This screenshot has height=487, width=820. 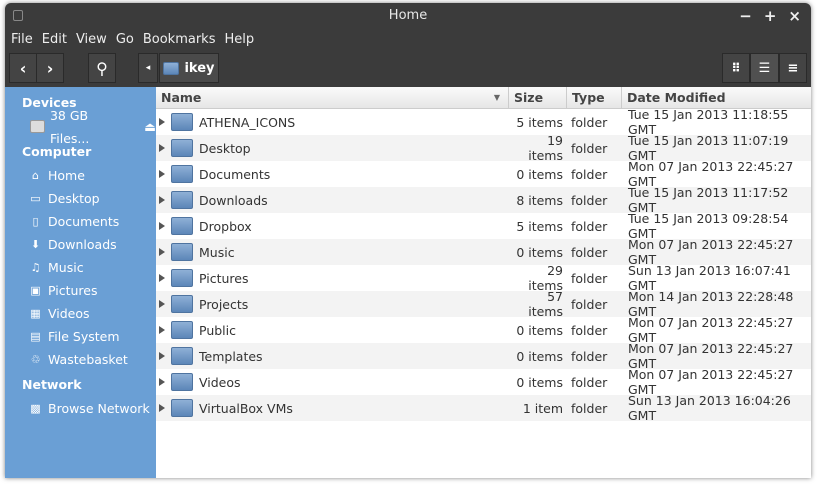 What do you see at coordinates (66, 267) in the screenshot?
I see `sidebar-item-label: Music` at bounding box center [66, 267].